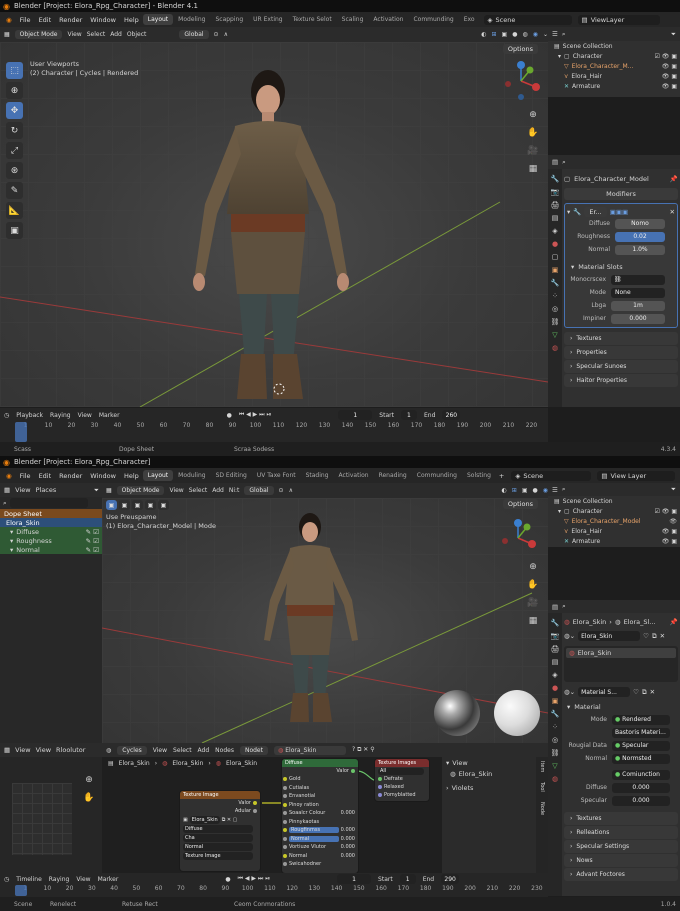  What do you see at coordinates (259, 490) in the screenshot?
I see `orientation-dropdown: Global` at bounding box center [259, 490].